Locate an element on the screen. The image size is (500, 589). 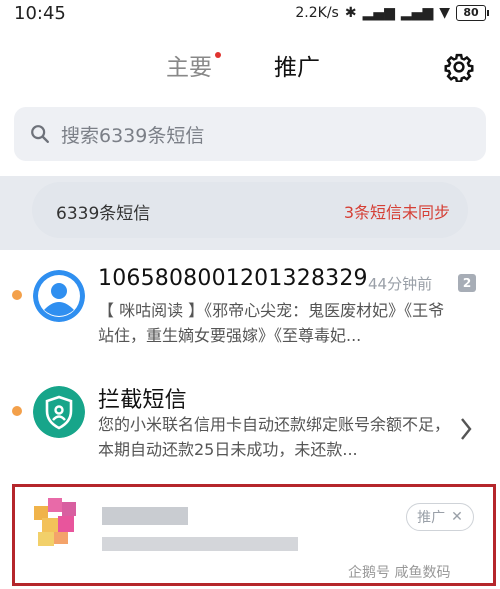
blurred-sender is located at coordinates (145, 516).